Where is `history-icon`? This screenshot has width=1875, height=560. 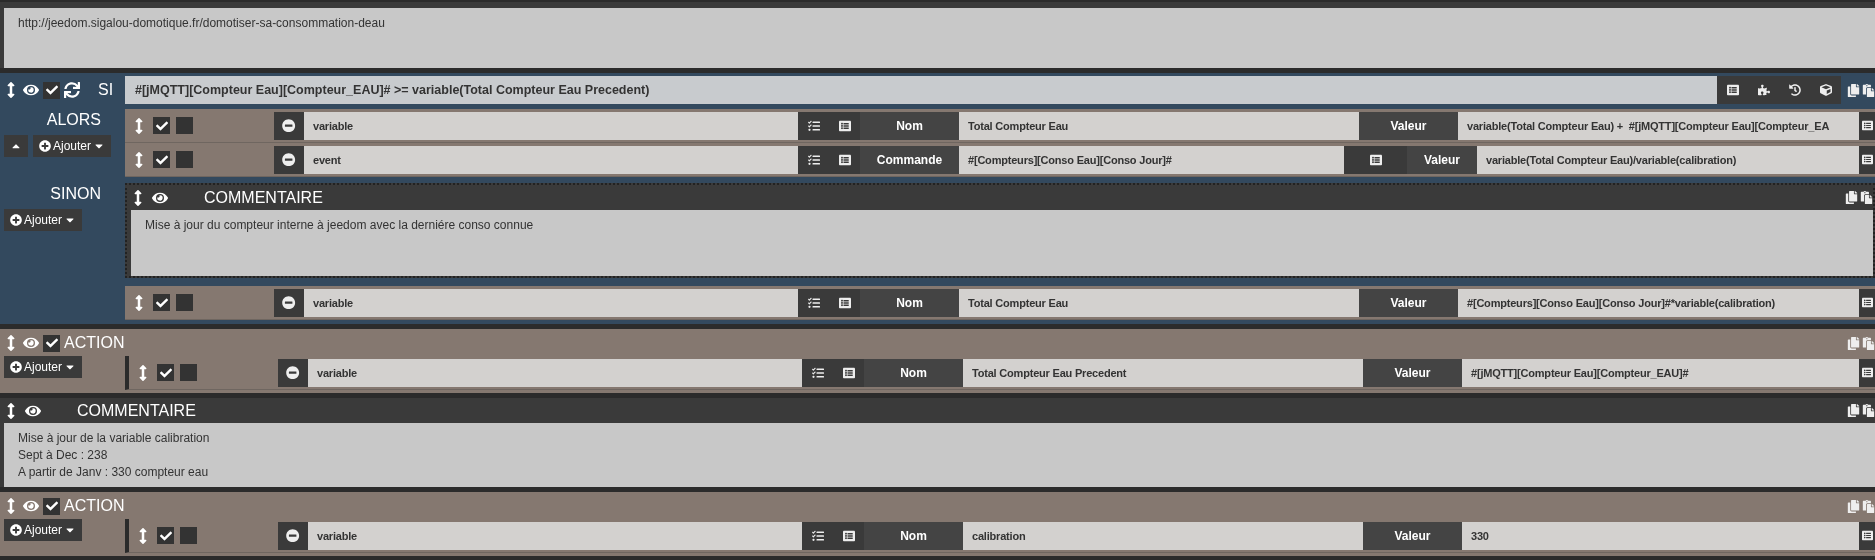
history-icon is located at coordinates (1794, 90).